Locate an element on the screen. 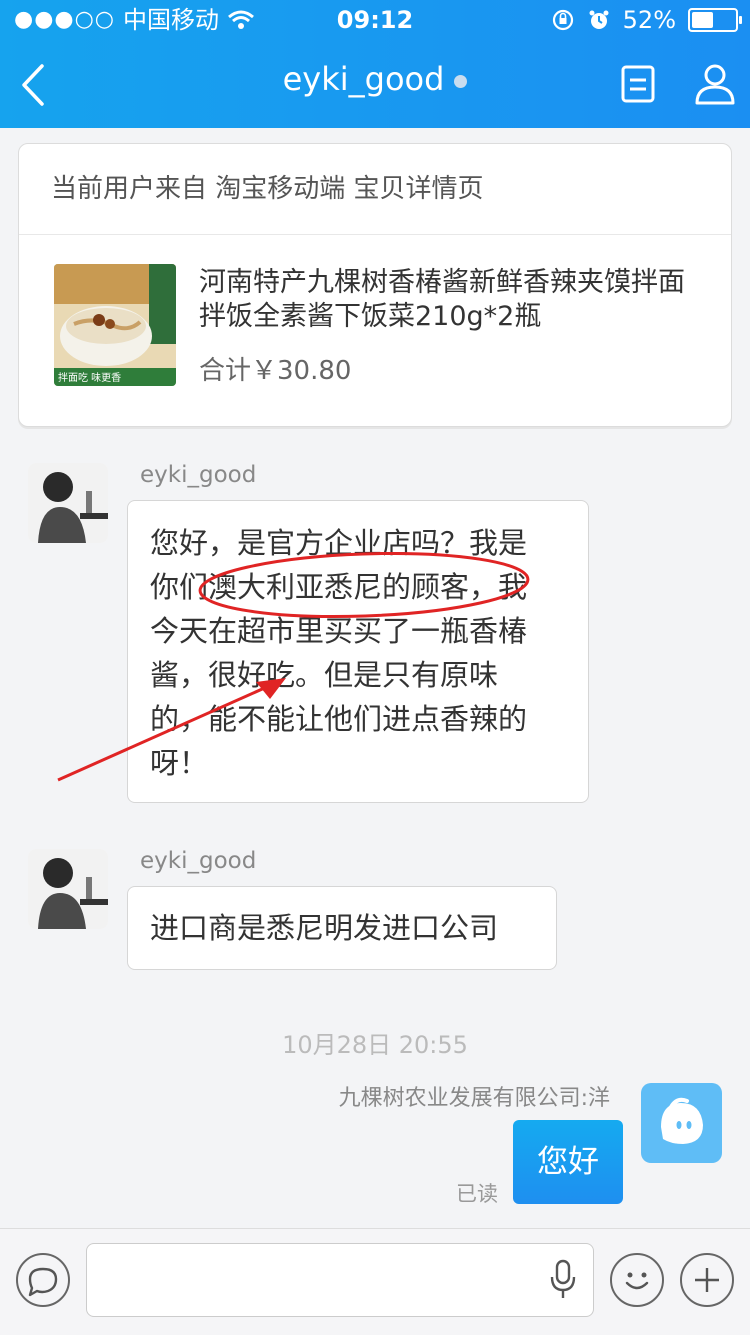 Image resolution: width=750 pixels, height=1335 pixels. orientation-lock-icon is located at coordinates (562, 20).